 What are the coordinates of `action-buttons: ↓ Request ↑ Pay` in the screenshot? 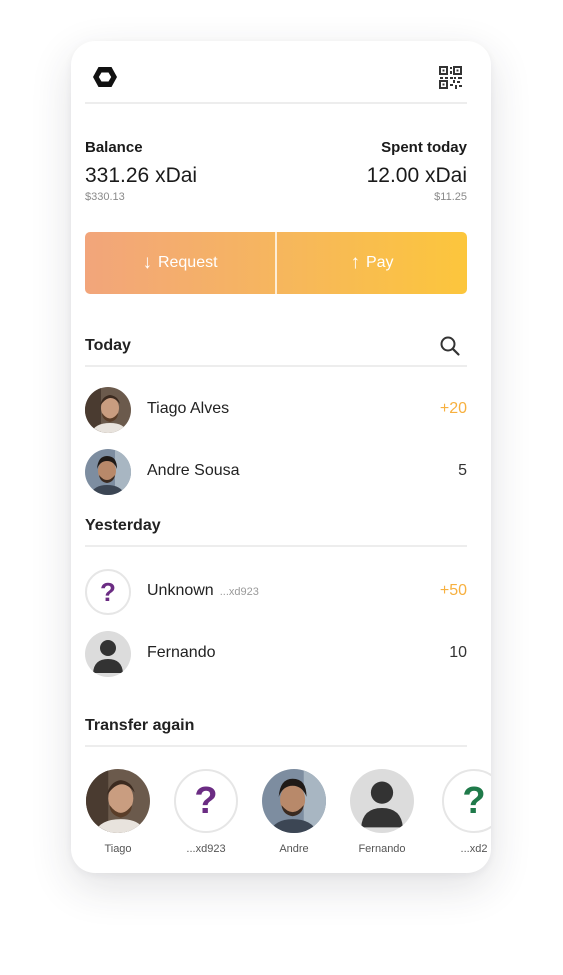 It's located at (276, 263).